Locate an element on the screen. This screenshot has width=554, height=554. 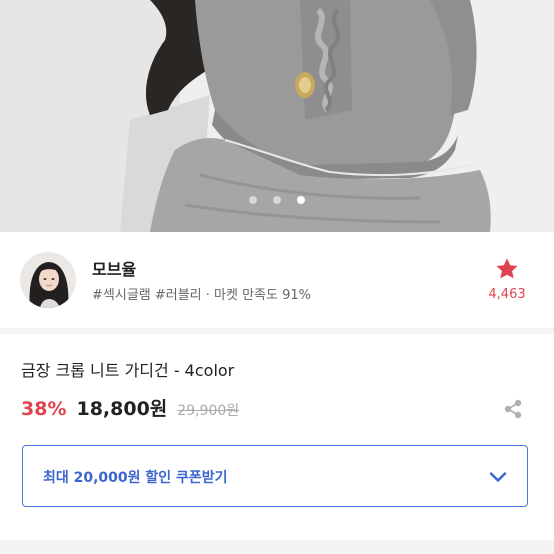
avatar-image is located at coordinates (48, 280).